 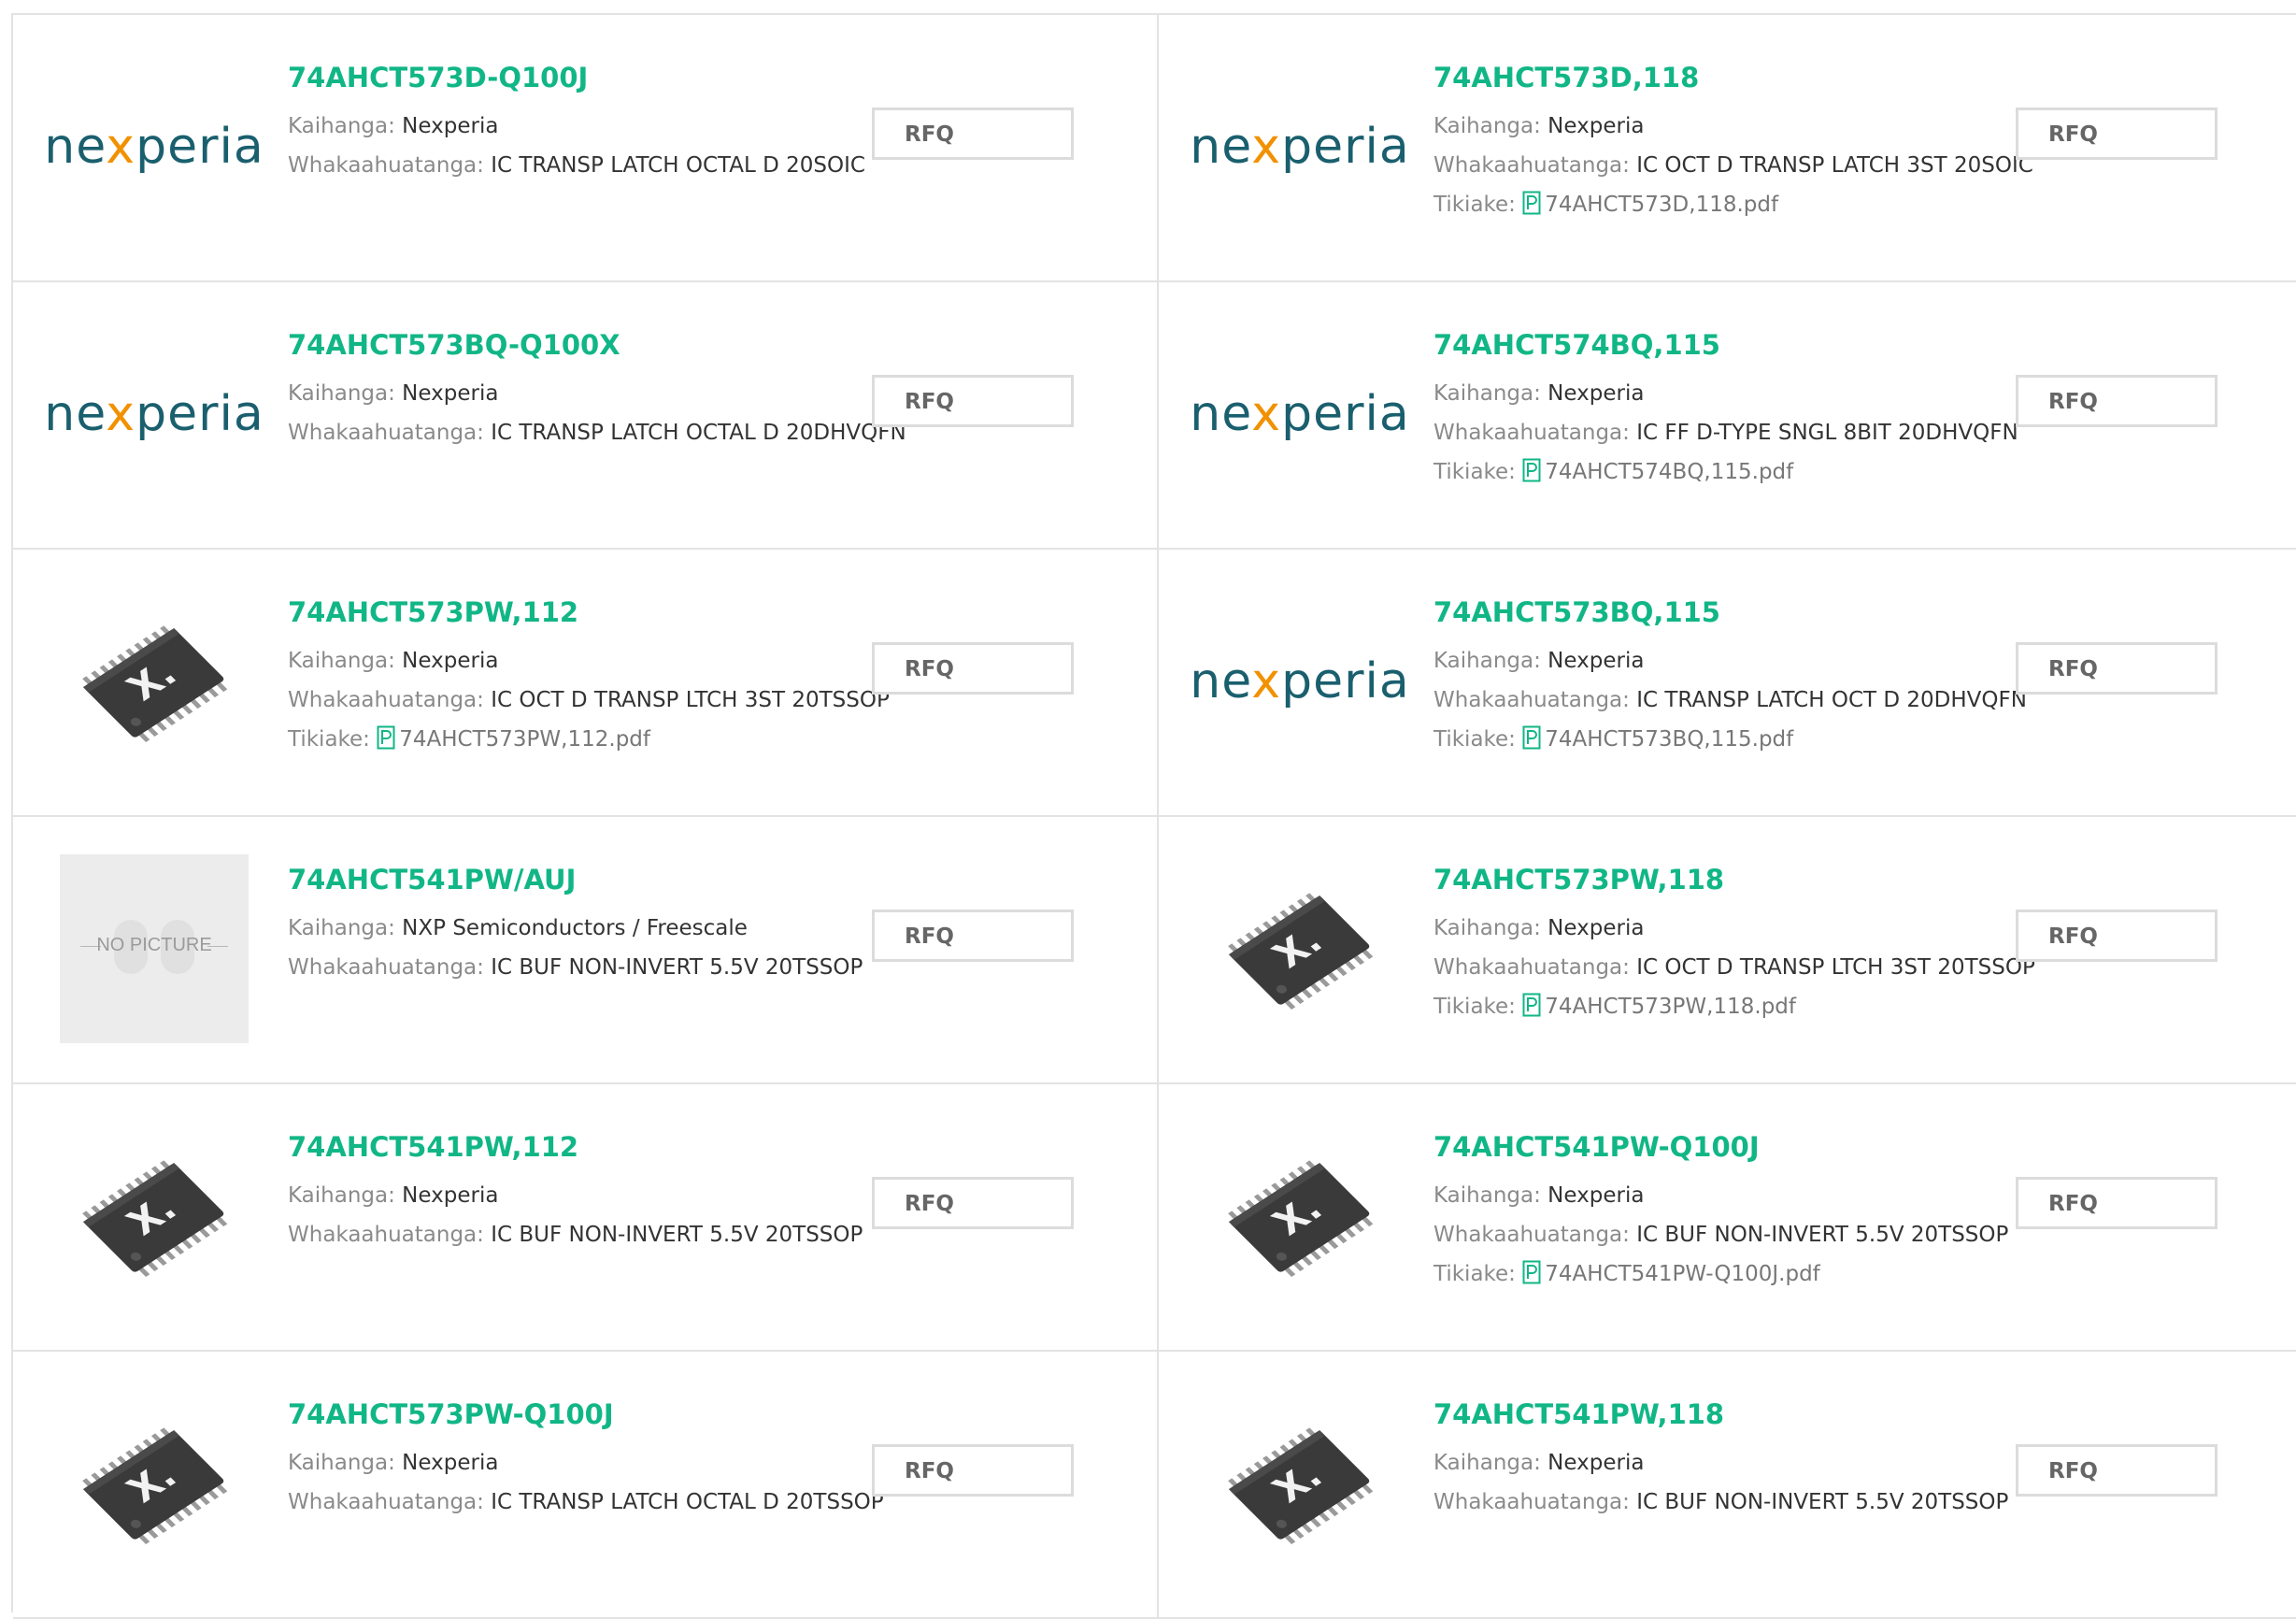 What do you see at coordinates (1662, 205) in the screenshot?
I see `datasheet-filename: 74AHCT573D,118.pdf` at bounding box center [1662, 205].